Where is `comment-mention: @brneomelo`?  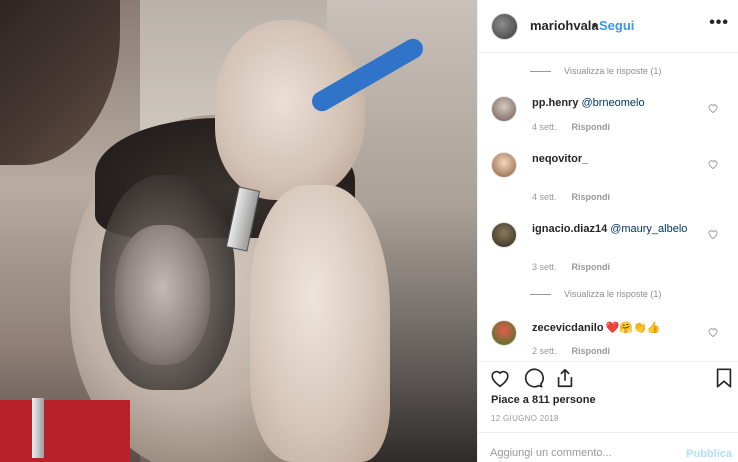 comment-mention: @brneomelo is located at coordinates (612, 103).